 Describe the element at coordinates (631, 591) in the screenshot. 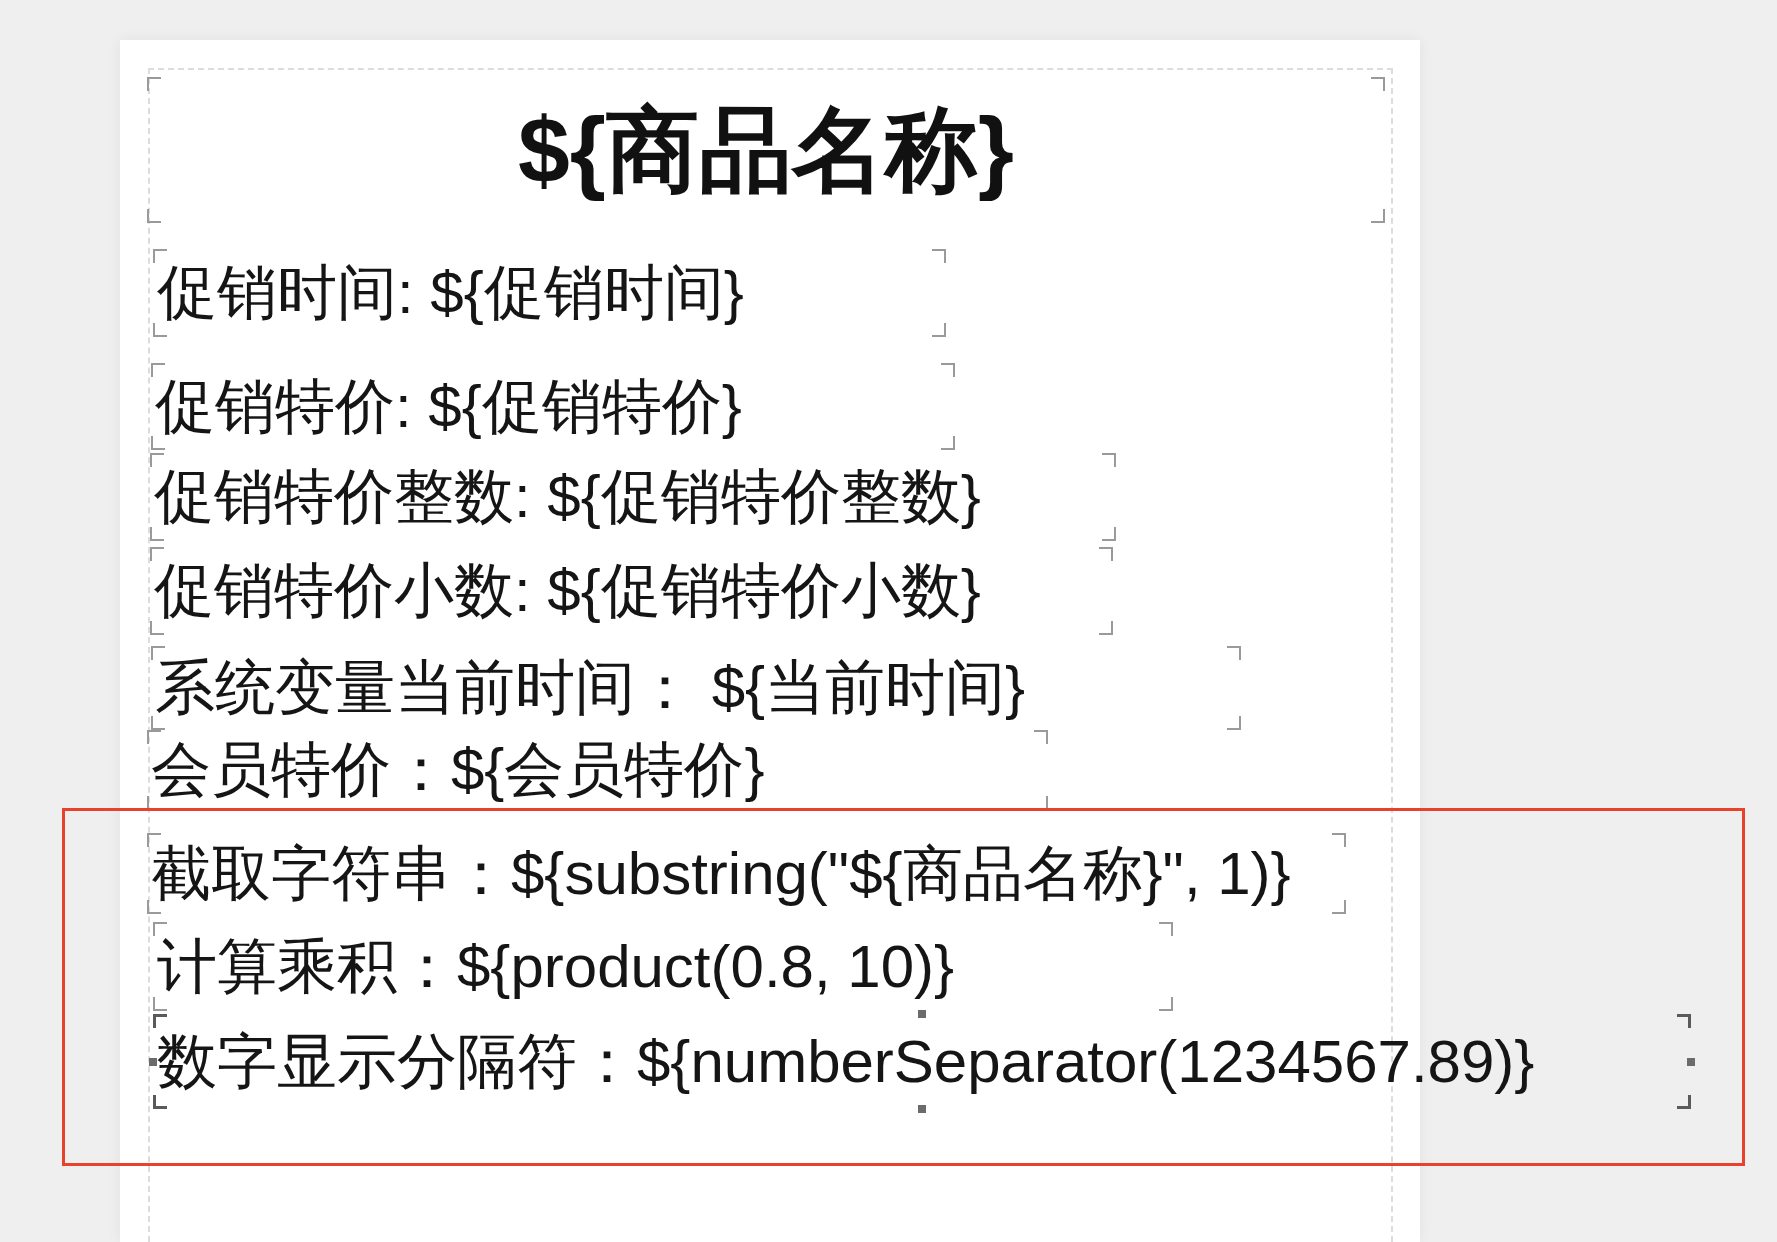

I see `text-block: 促销特价小数: ${促销特价小数}` at that location.